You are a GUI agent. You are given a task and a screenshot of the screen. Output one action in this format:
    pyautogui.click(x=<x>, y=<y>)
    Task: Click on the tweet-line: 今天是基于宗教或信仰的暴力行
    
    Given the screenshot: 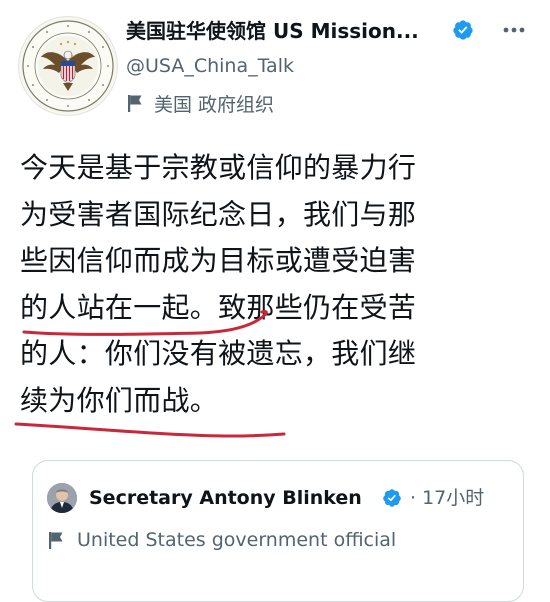 What is the action you would take?
    pyautogui.click(x=218, y=167)
    